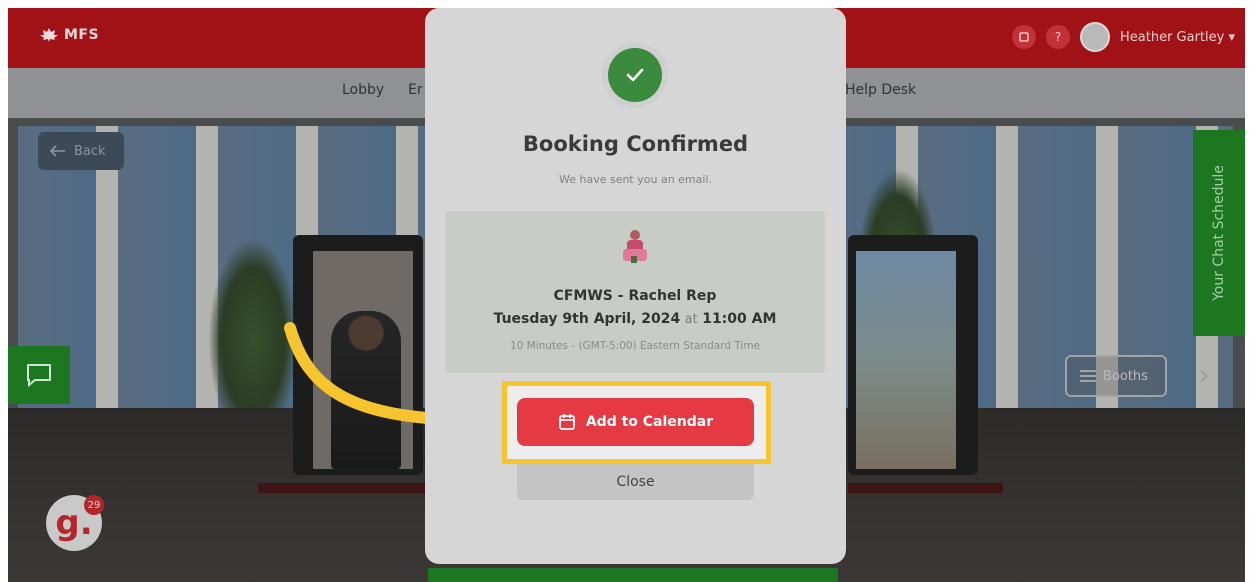 Image resolution: width=1260 pixels, height=582 pixels. What do you see at coordinates (635, 296) in the screenshot?
I see `rep-name: CFMWS - Rachel Rep` at bounding box center [635, 296].